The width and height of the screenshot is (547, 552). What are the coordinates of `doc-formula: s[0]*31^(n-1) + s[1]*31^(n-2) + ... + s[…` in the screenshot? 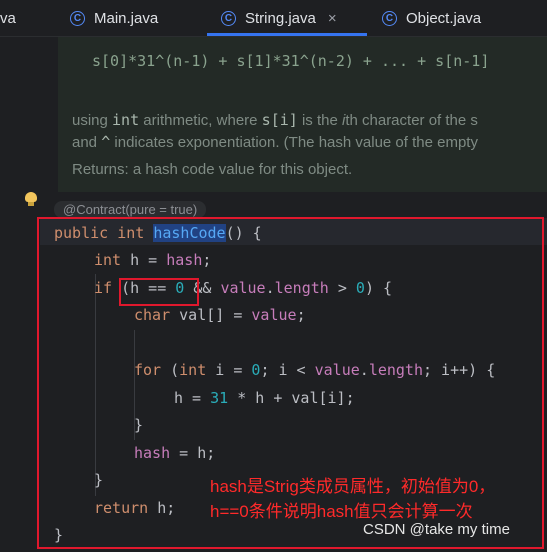 It's located at (291, 61).